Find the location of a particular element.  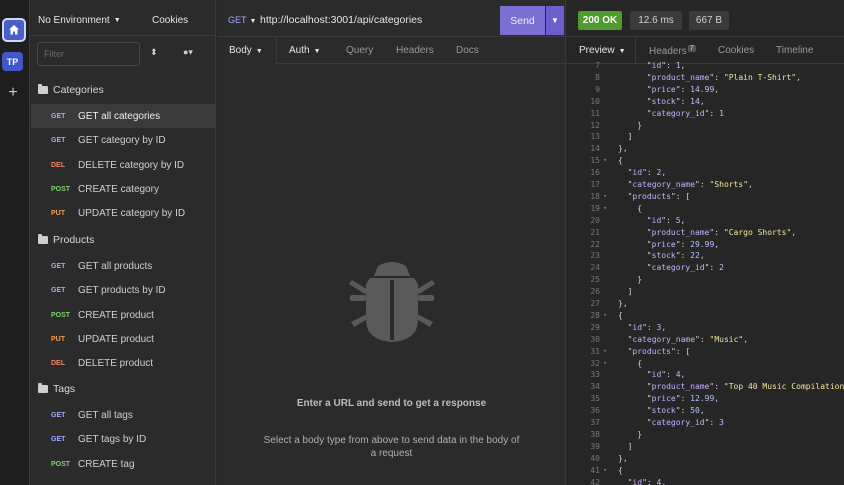

tab-cookies: Cookies is located at coordinates (736, 50).